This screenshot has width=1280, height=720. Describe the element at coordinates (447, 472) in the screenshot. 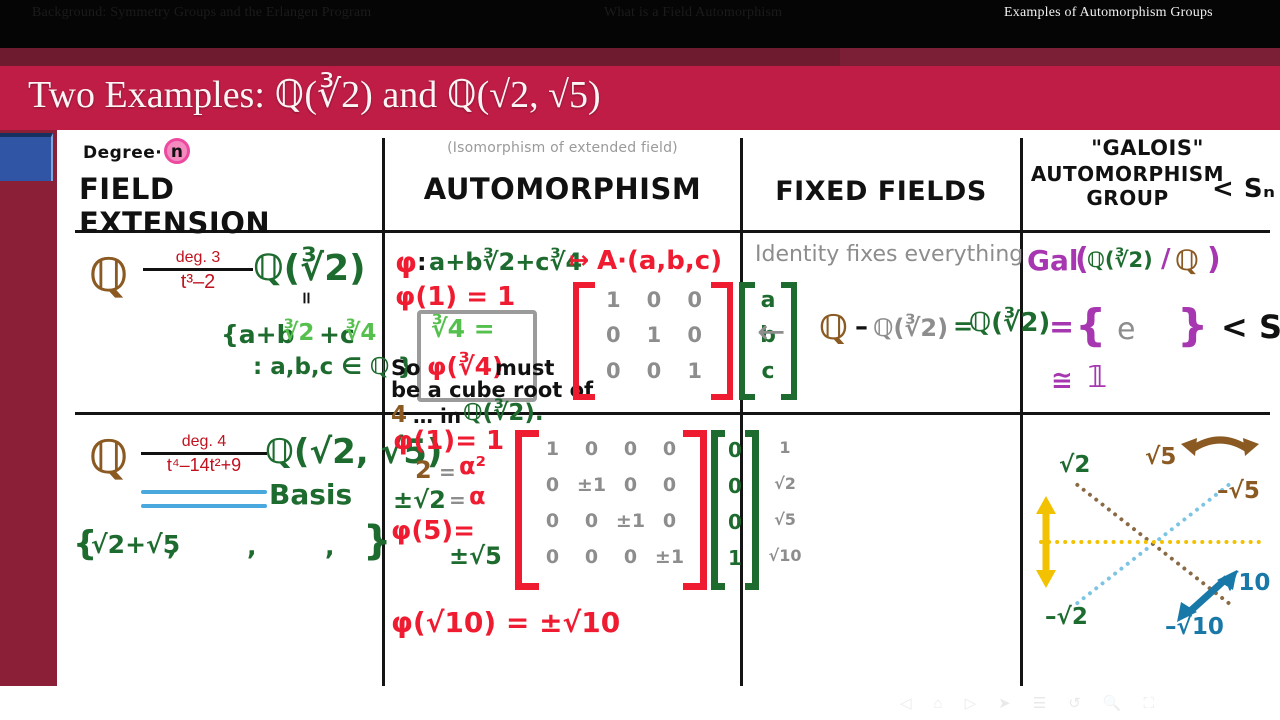

I see `row2-eq-1: =` at that location.